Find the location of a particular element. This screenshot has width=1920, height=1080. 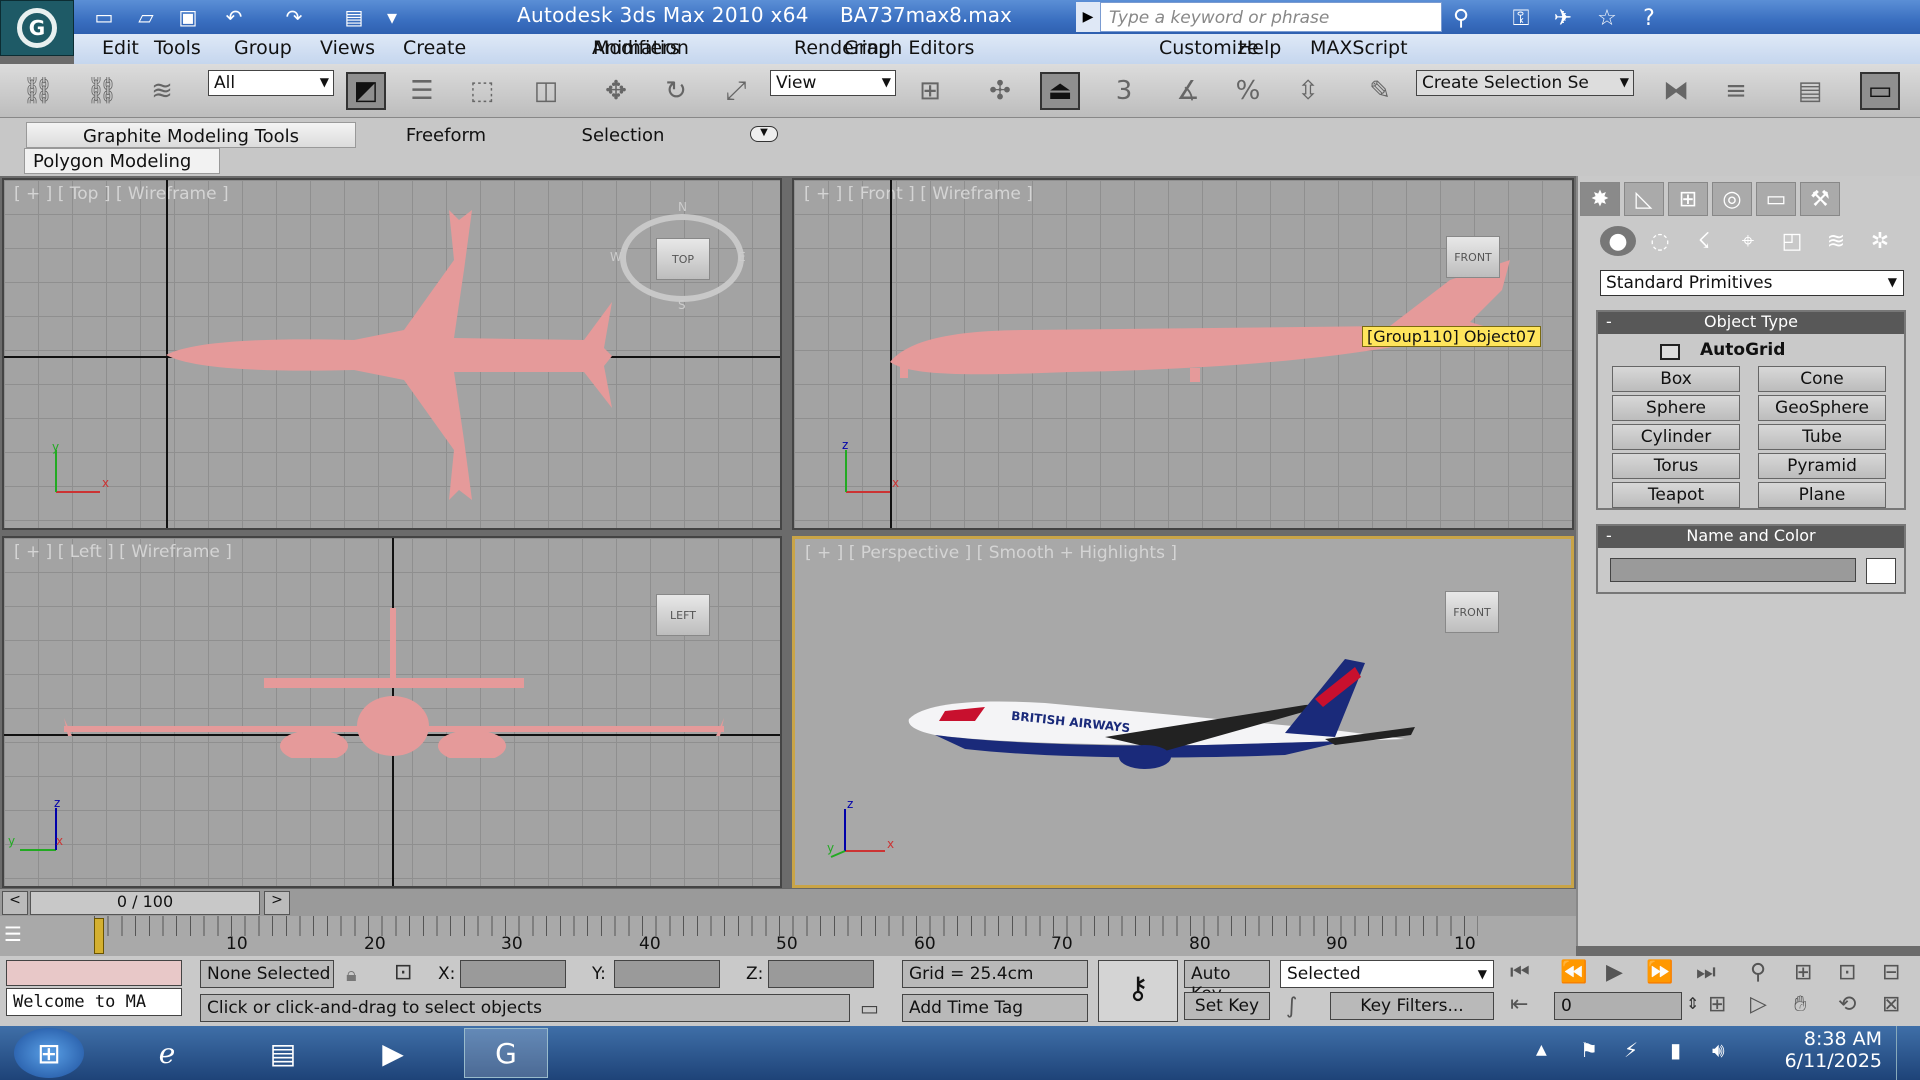

edit-named-selection-icon: ✎ is located at coordinates (1380, 91).